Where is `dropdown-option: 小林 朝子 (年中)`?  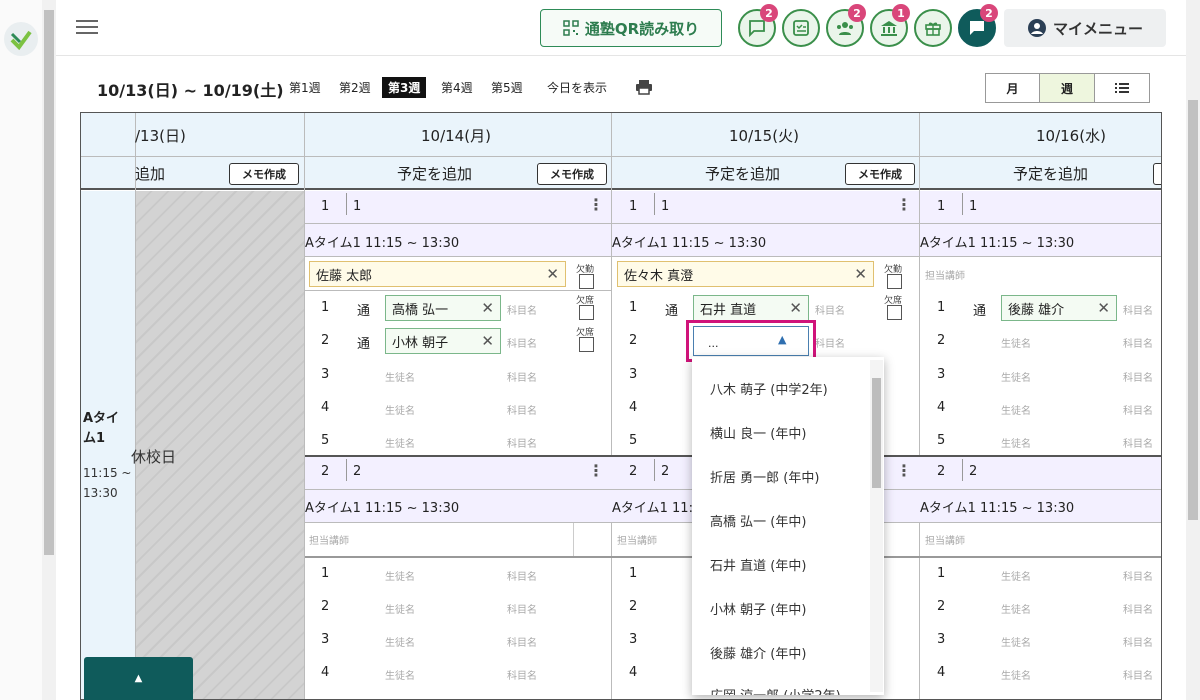 dropdown-option: 小林 朝子 (年中) is located at coordinates (758, 608).